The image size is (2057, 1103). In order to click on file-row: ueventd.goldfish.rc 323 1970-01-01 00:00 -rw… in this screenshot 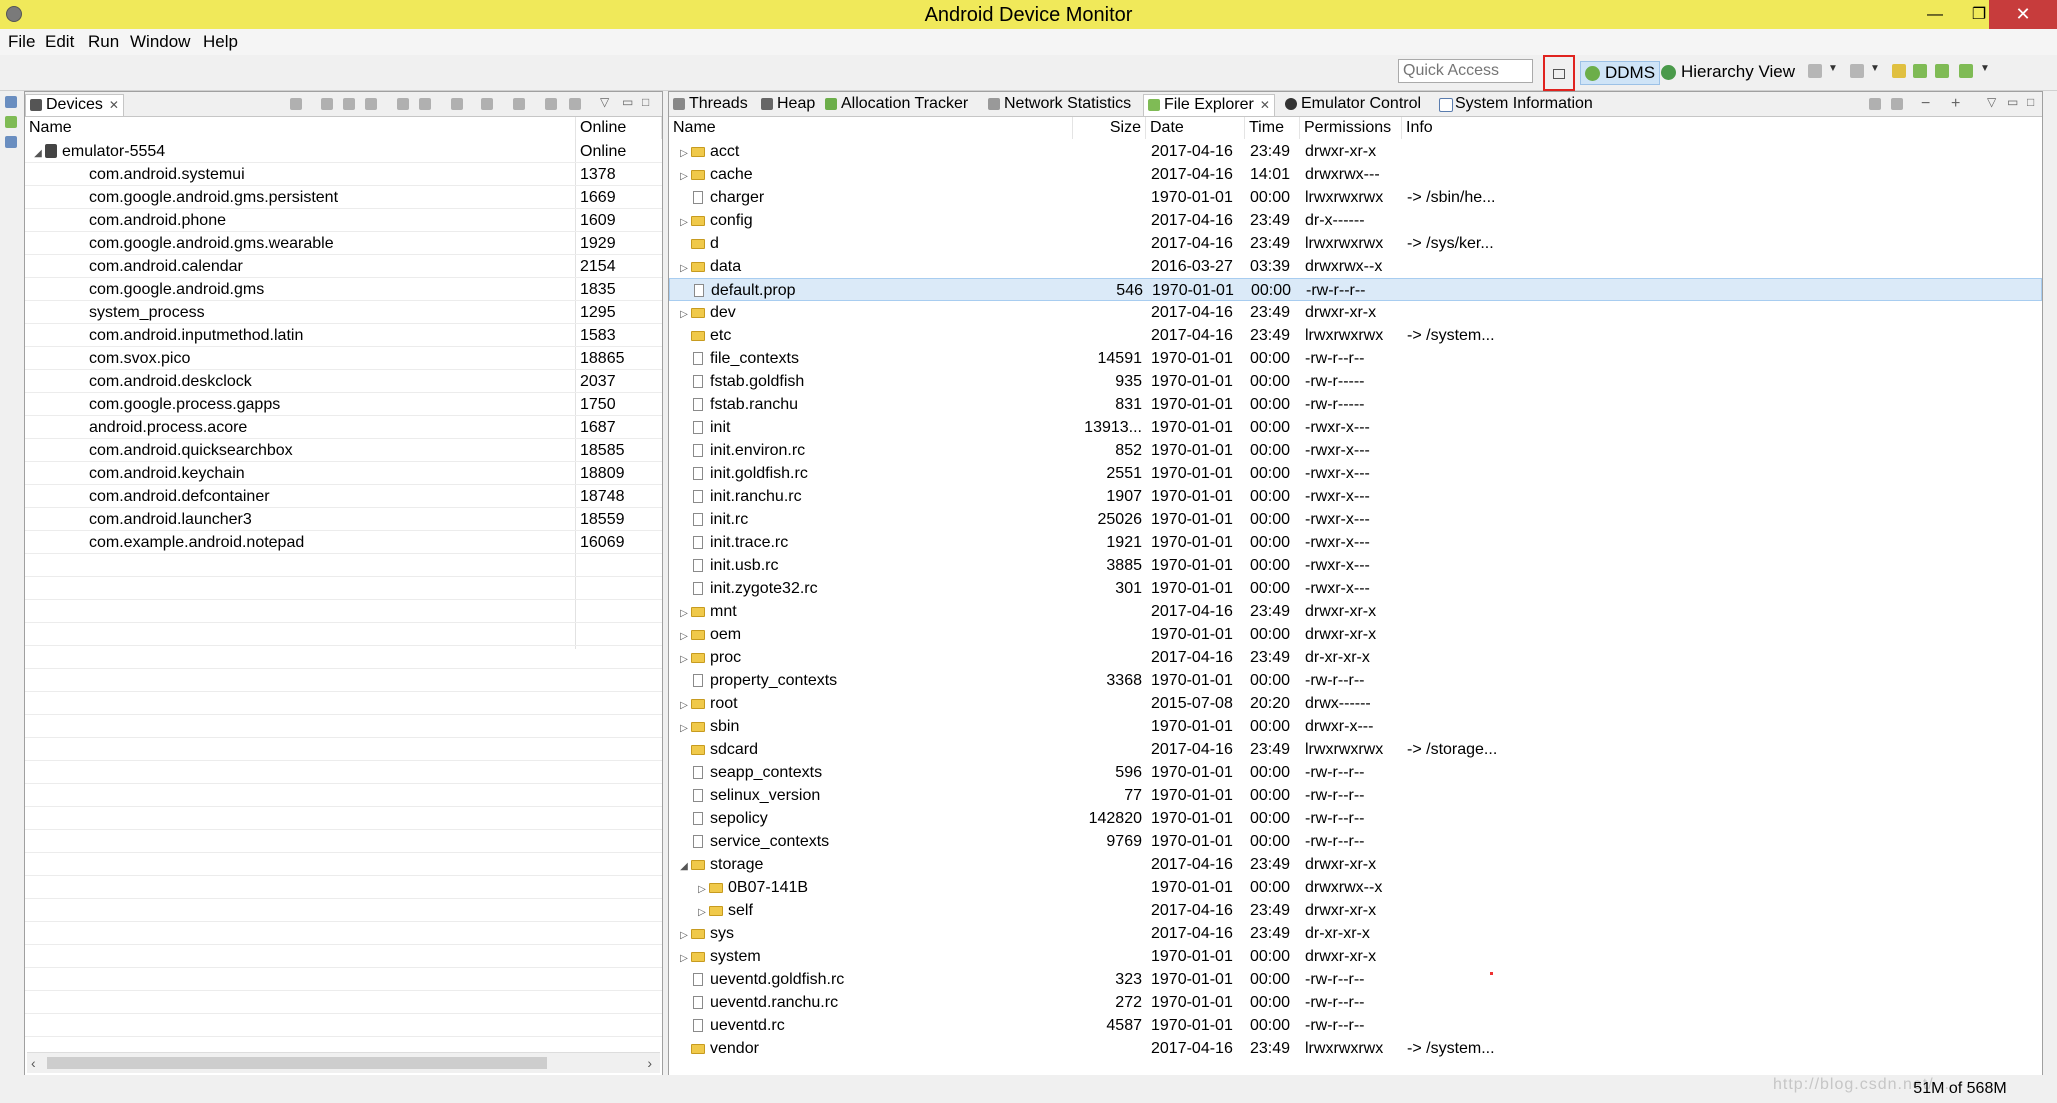, I will do `click(1355, 979)`.